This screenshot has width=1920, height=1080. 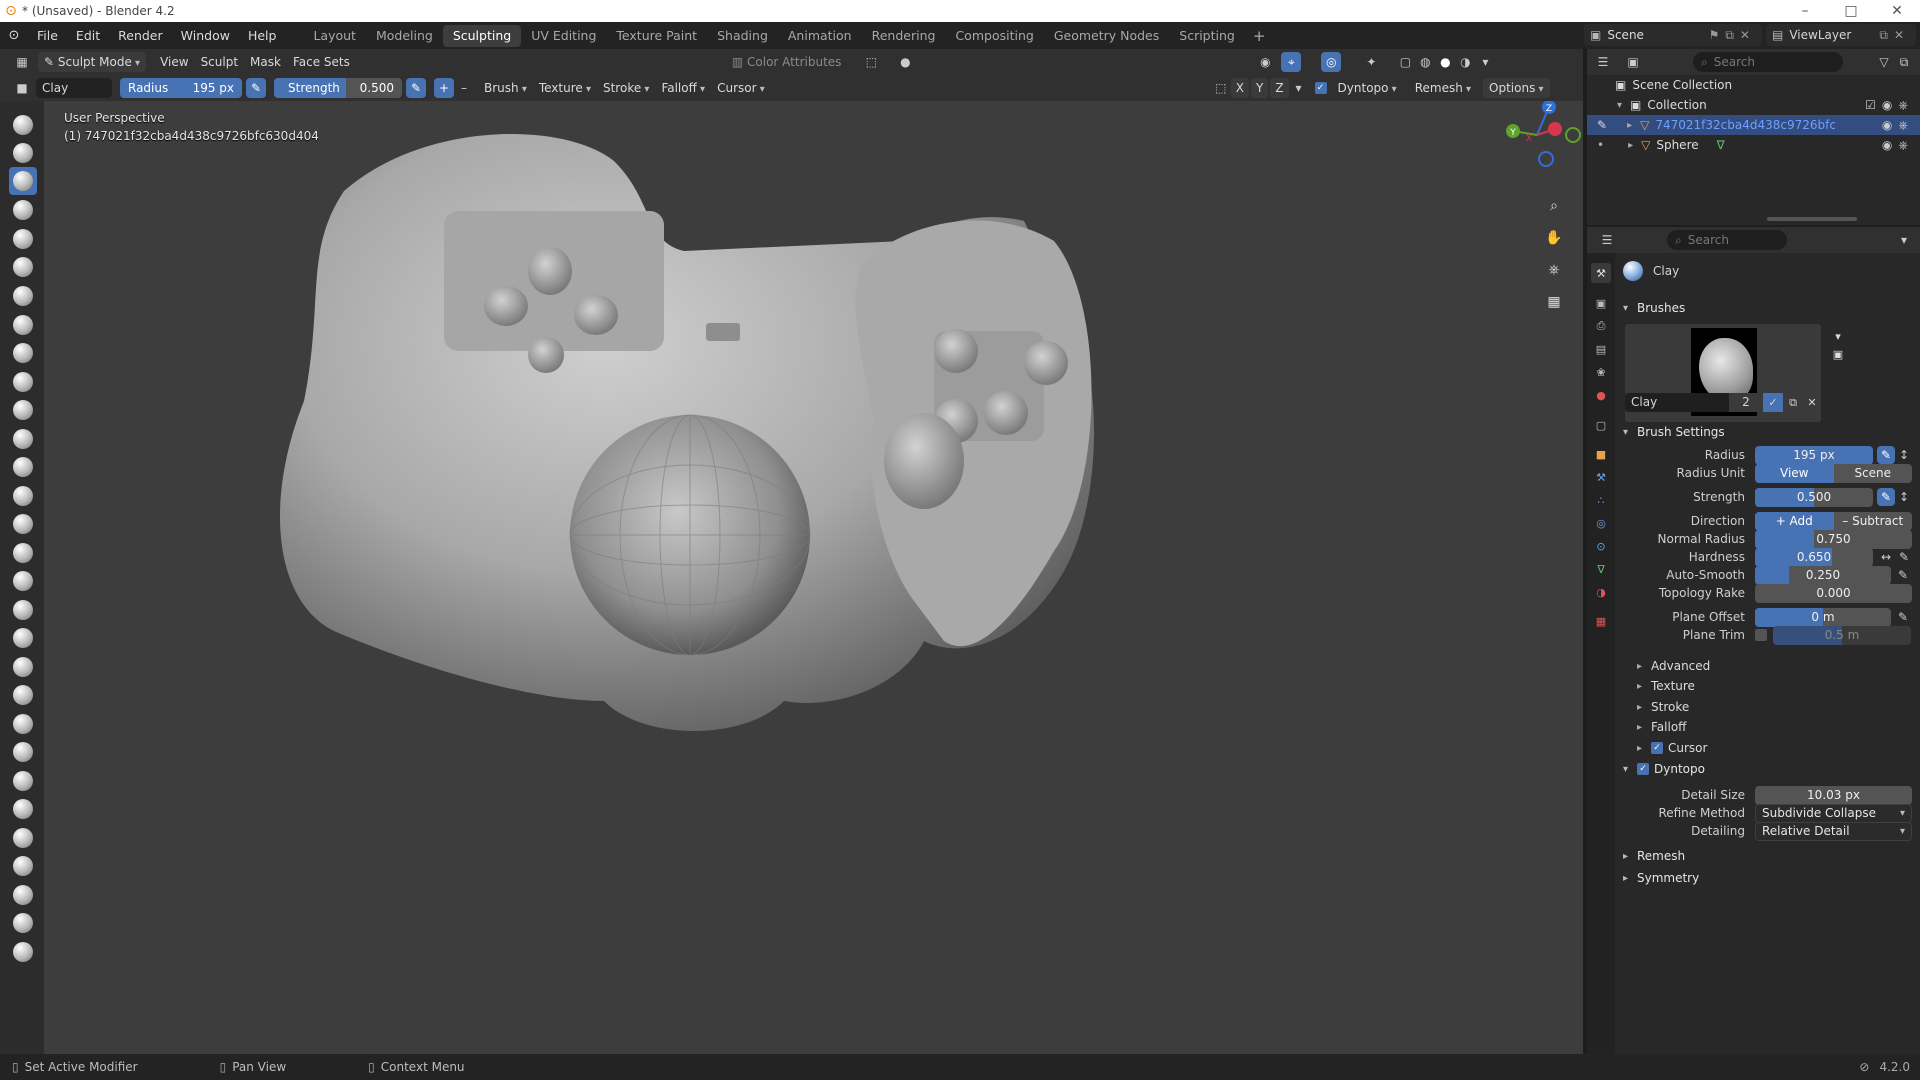 I want to click on hardness-field: 0.650, so click(x=1814, y=557).